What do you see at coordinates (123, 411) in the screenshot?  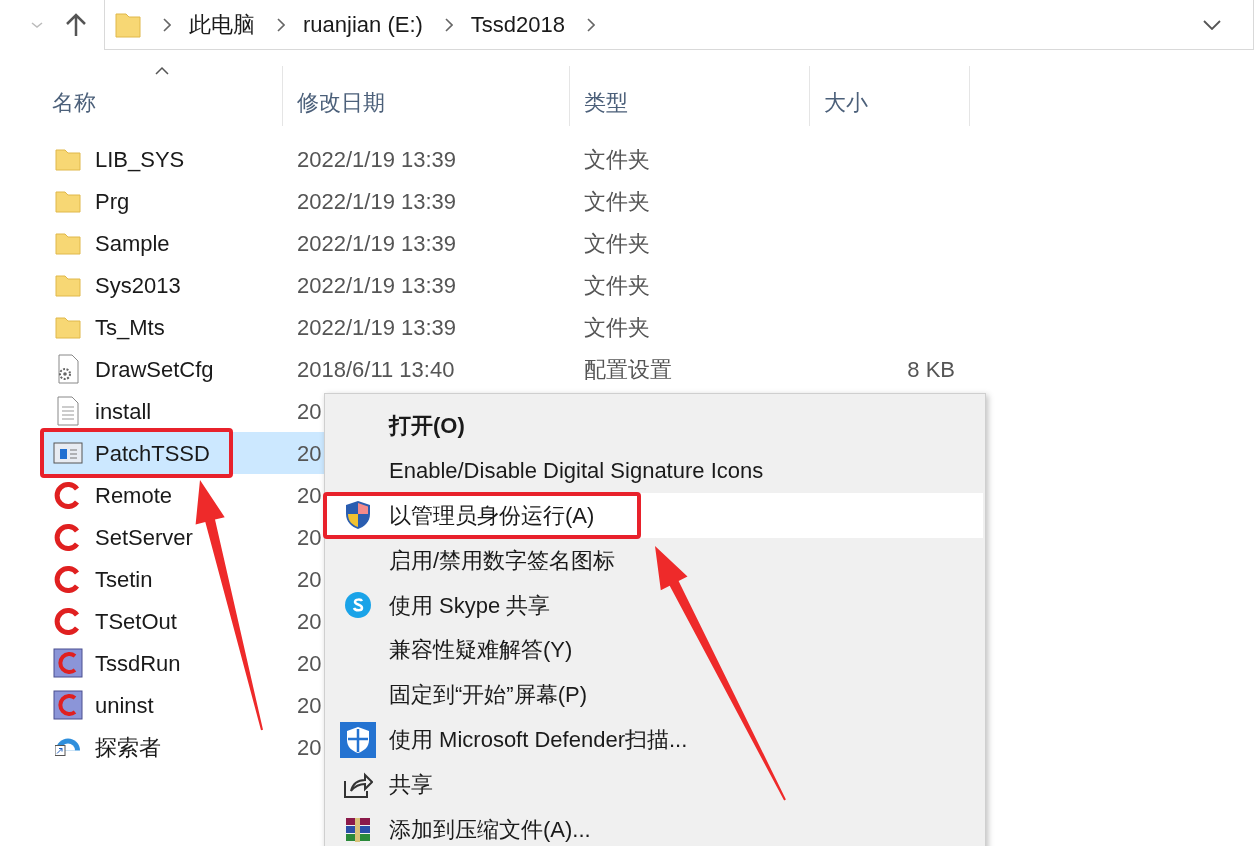 I see `file-name: install` at bounding box center [123, 411].